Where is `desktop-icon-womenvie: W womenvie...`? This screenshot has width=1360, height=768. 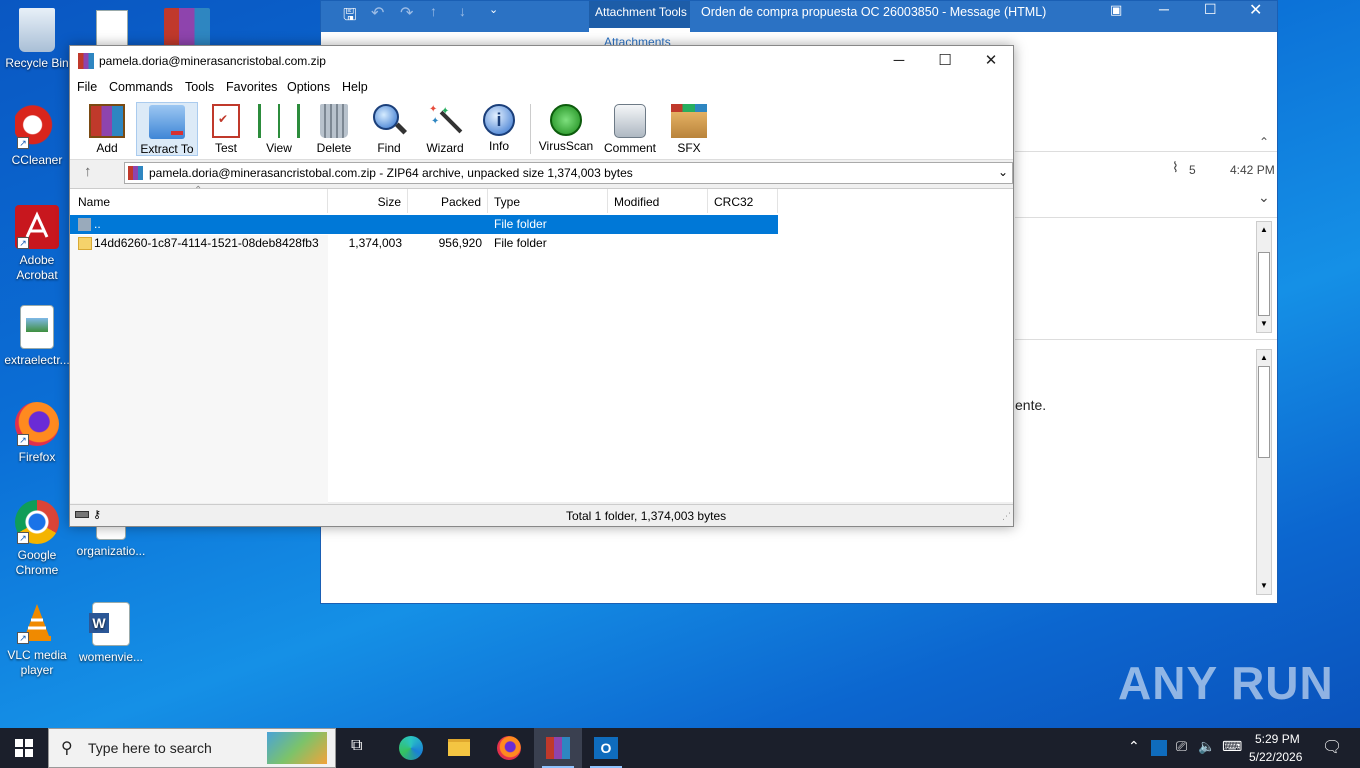 desktop-icon-womenvie: W womenvie... is located at coordinates (111, 633).